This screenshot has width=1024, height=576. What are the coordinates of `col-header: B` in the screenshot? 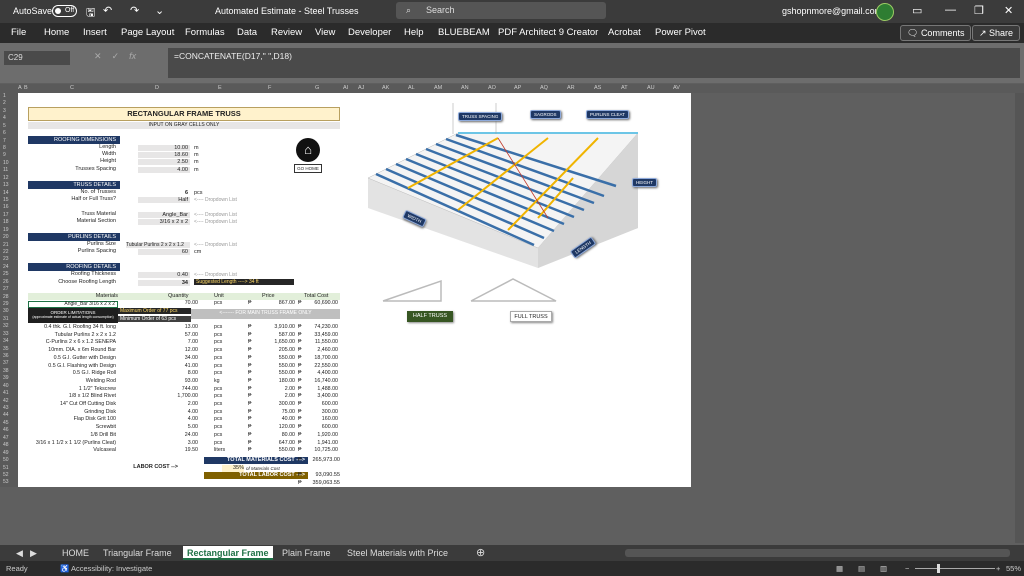 It's located at (26, 88).